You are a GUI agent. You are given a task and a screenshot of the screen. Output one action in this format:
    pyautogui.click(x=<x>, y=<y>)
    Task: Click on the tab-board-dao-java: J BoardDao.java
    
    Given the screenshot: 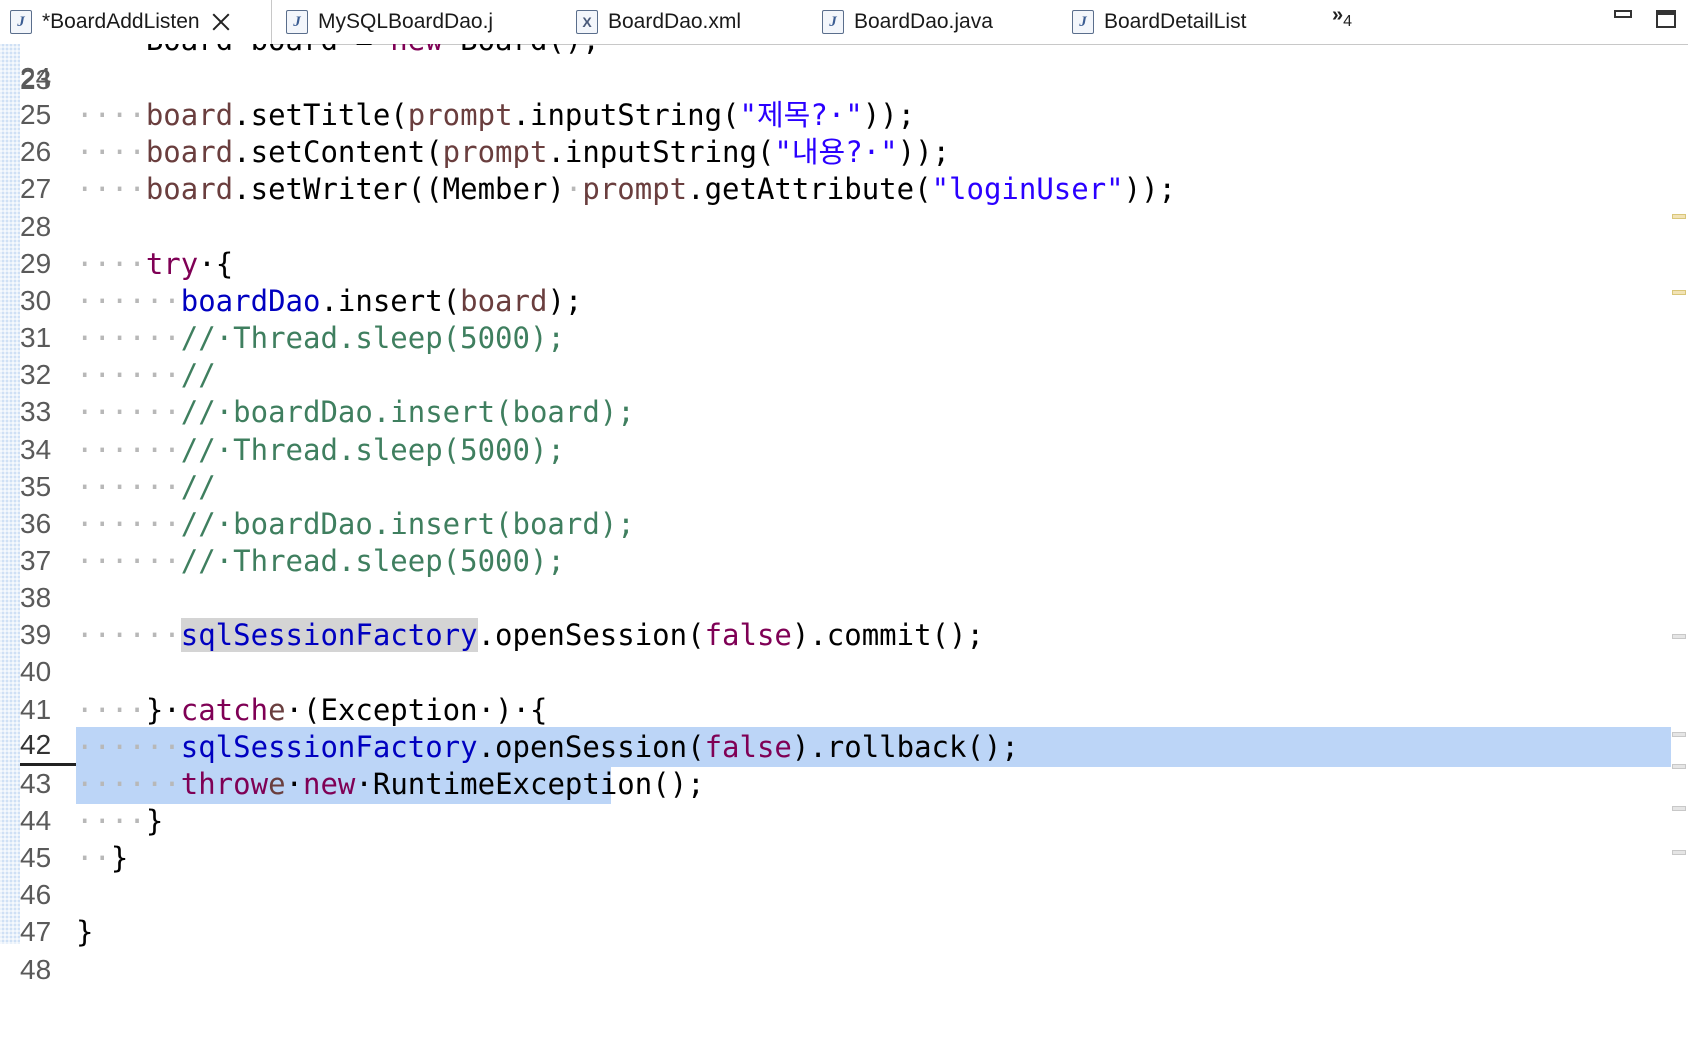 What is the action you would take?
    pyautogui.click(x=907, y=22)
    